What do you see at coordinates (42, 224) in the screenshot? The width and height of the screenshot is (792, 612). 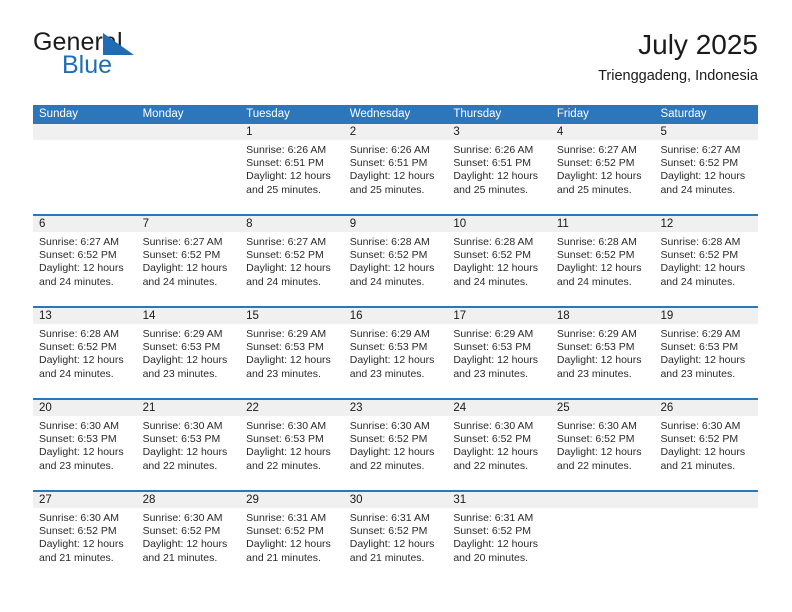 I see `day-number: 6` at bounding box center [42, 224].